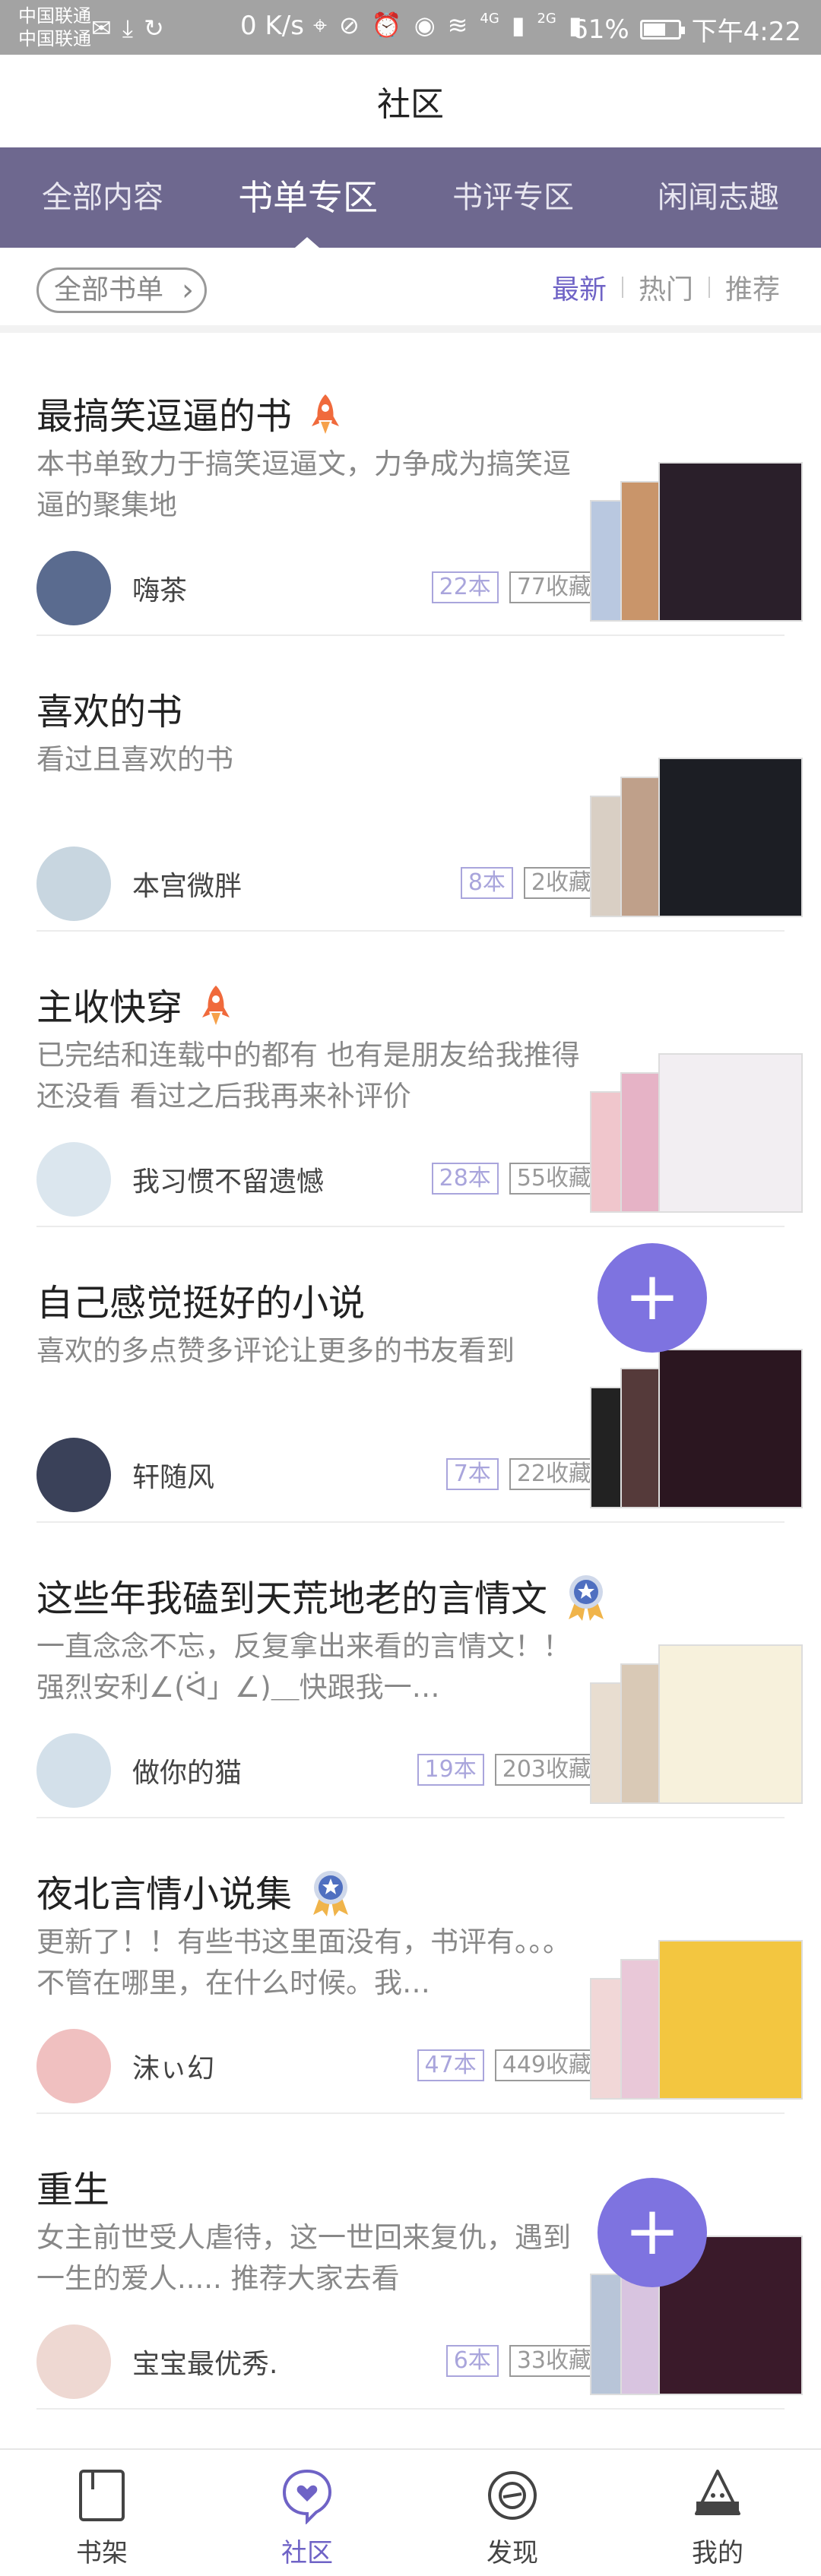  I want to click on favorite-count: 77收藏, so click(554, 587).